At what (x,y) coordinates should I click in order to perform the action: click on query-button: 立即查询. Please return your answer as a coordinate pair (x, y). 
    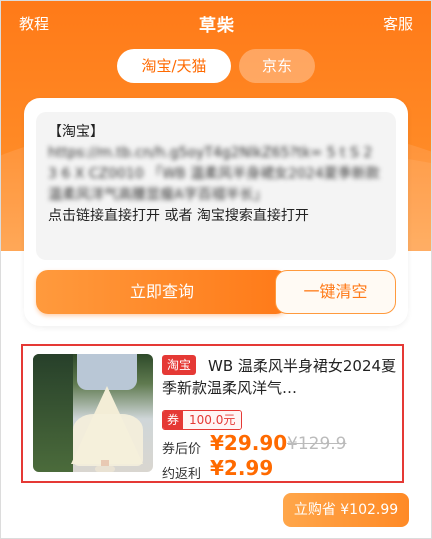
    Looking at the image, I should click on (162, 292).